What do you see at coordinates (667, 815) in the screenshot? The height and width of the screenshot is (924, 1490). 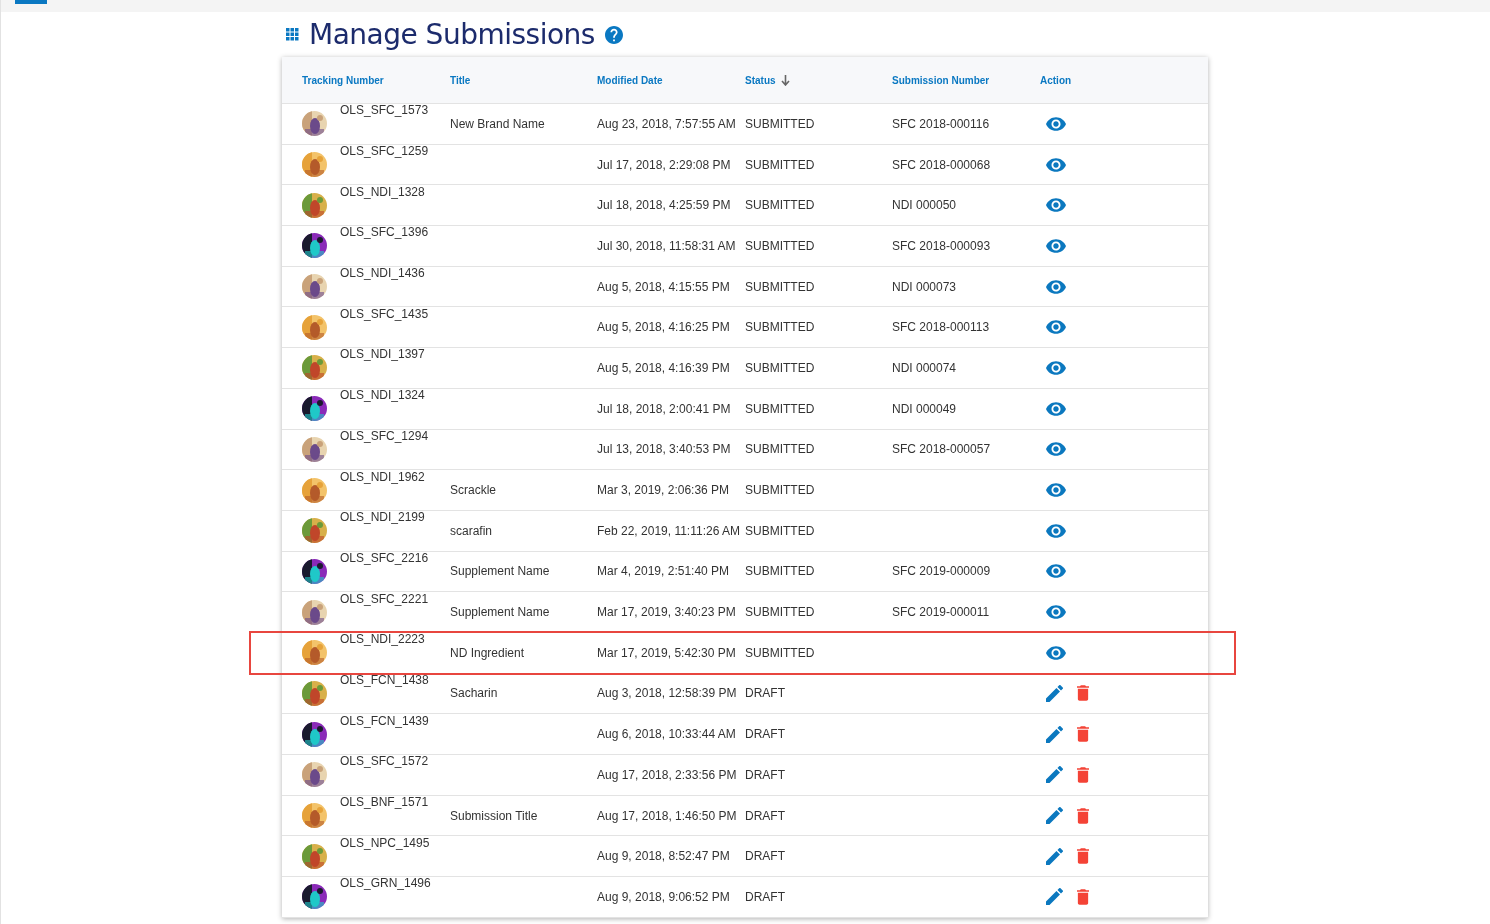 I see `modified-date: Aug 17, 2018, 1:46:50 PM` at bounding box center [667, 815].